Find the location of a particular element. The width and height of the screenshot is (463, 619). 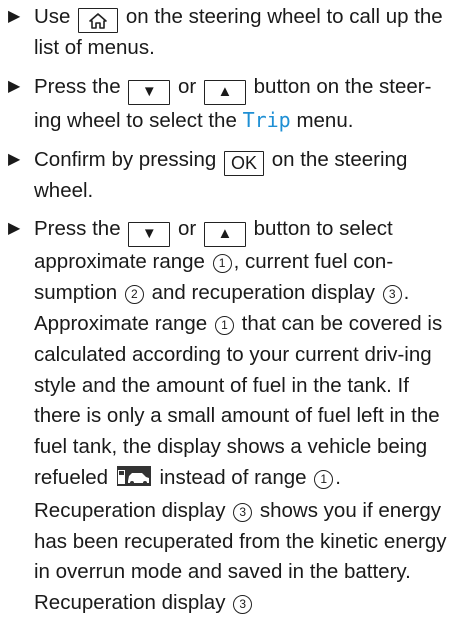

ok-button-label: OK is located at coordinates (244, 163).